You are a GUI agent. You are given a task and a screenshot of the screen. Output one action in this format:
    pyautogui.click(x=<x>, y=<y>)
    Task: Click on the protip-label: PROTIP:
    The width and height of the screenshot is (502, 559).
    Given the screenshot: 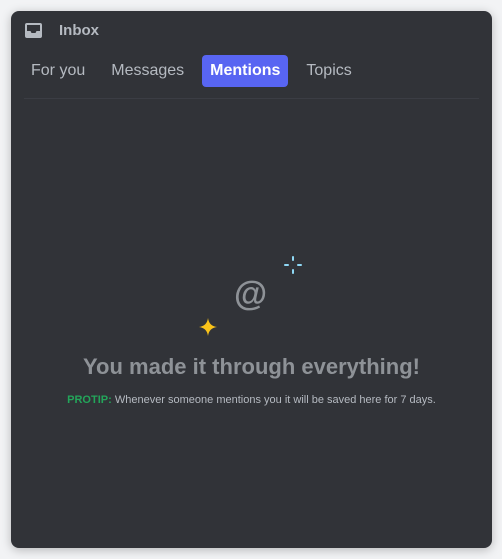 What is the action you would take?
    pyautogui.click(x=89, y=400)
    